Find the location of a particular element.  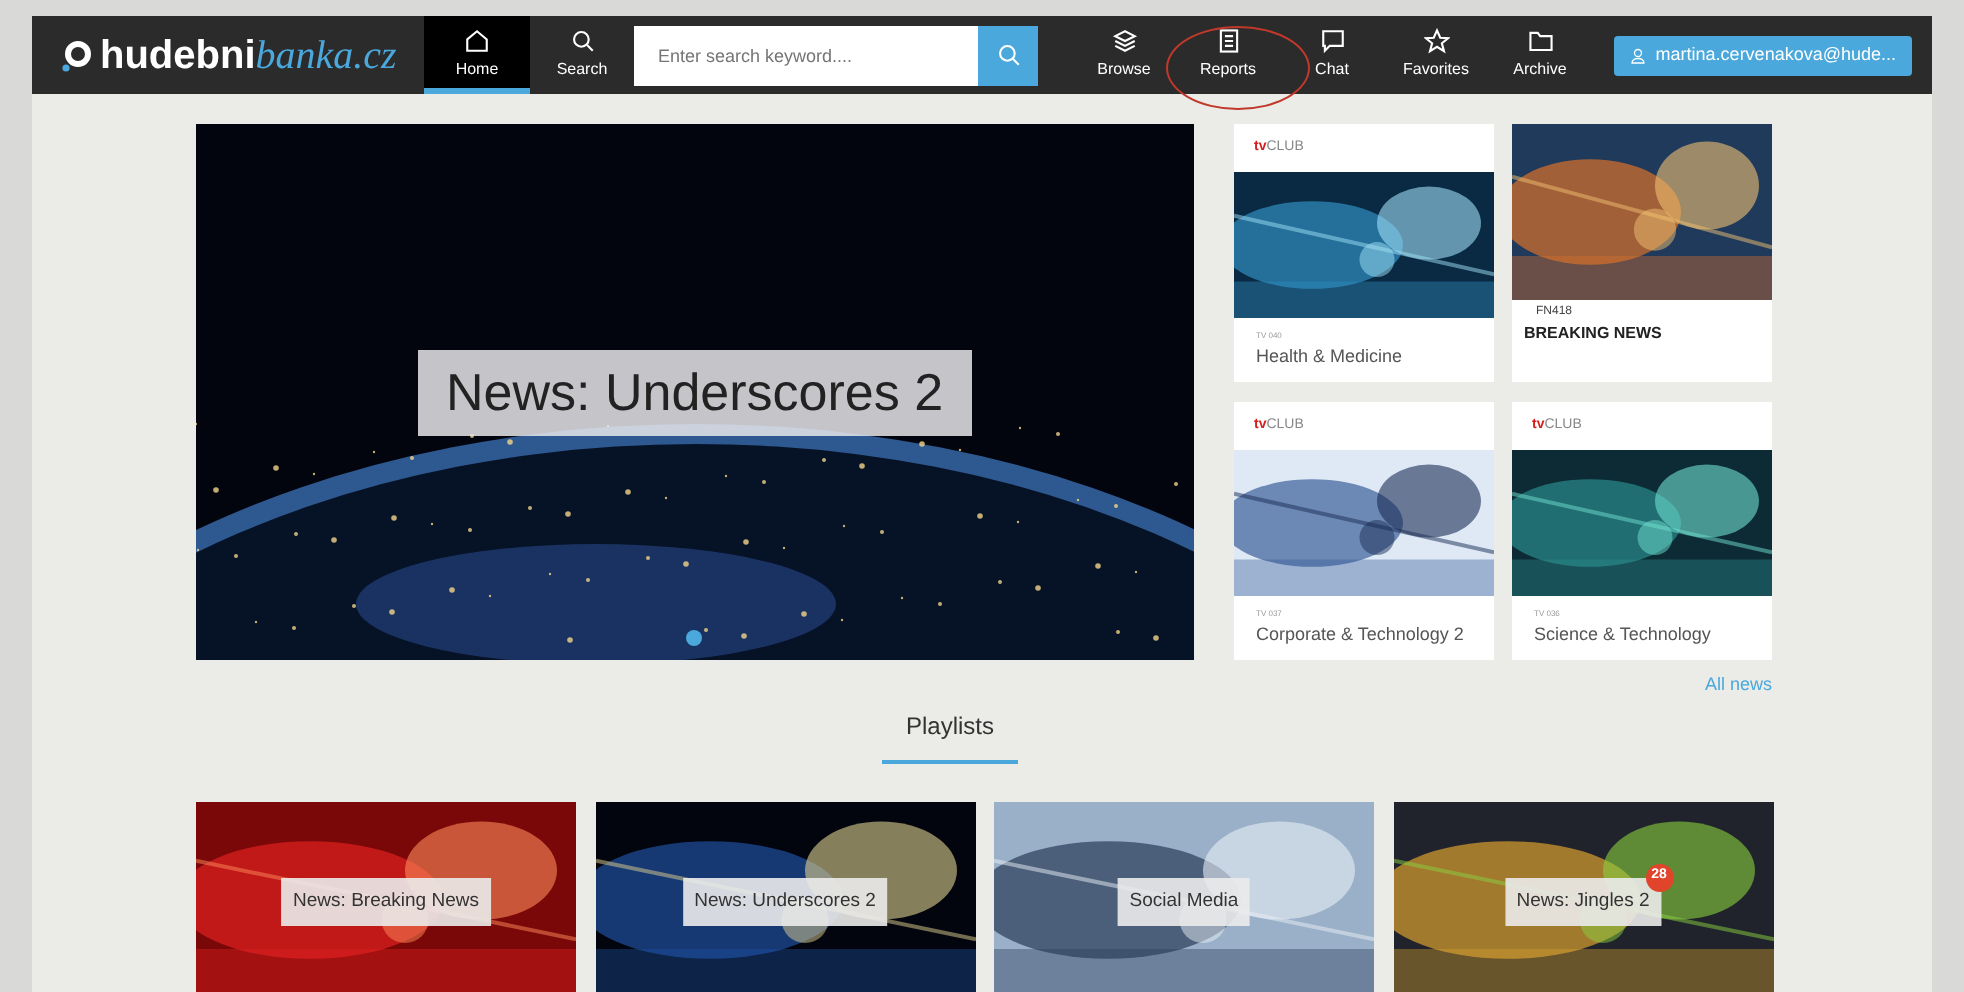

album-title: Corporate & Technology 2 is located at coordinates (1360, 634).